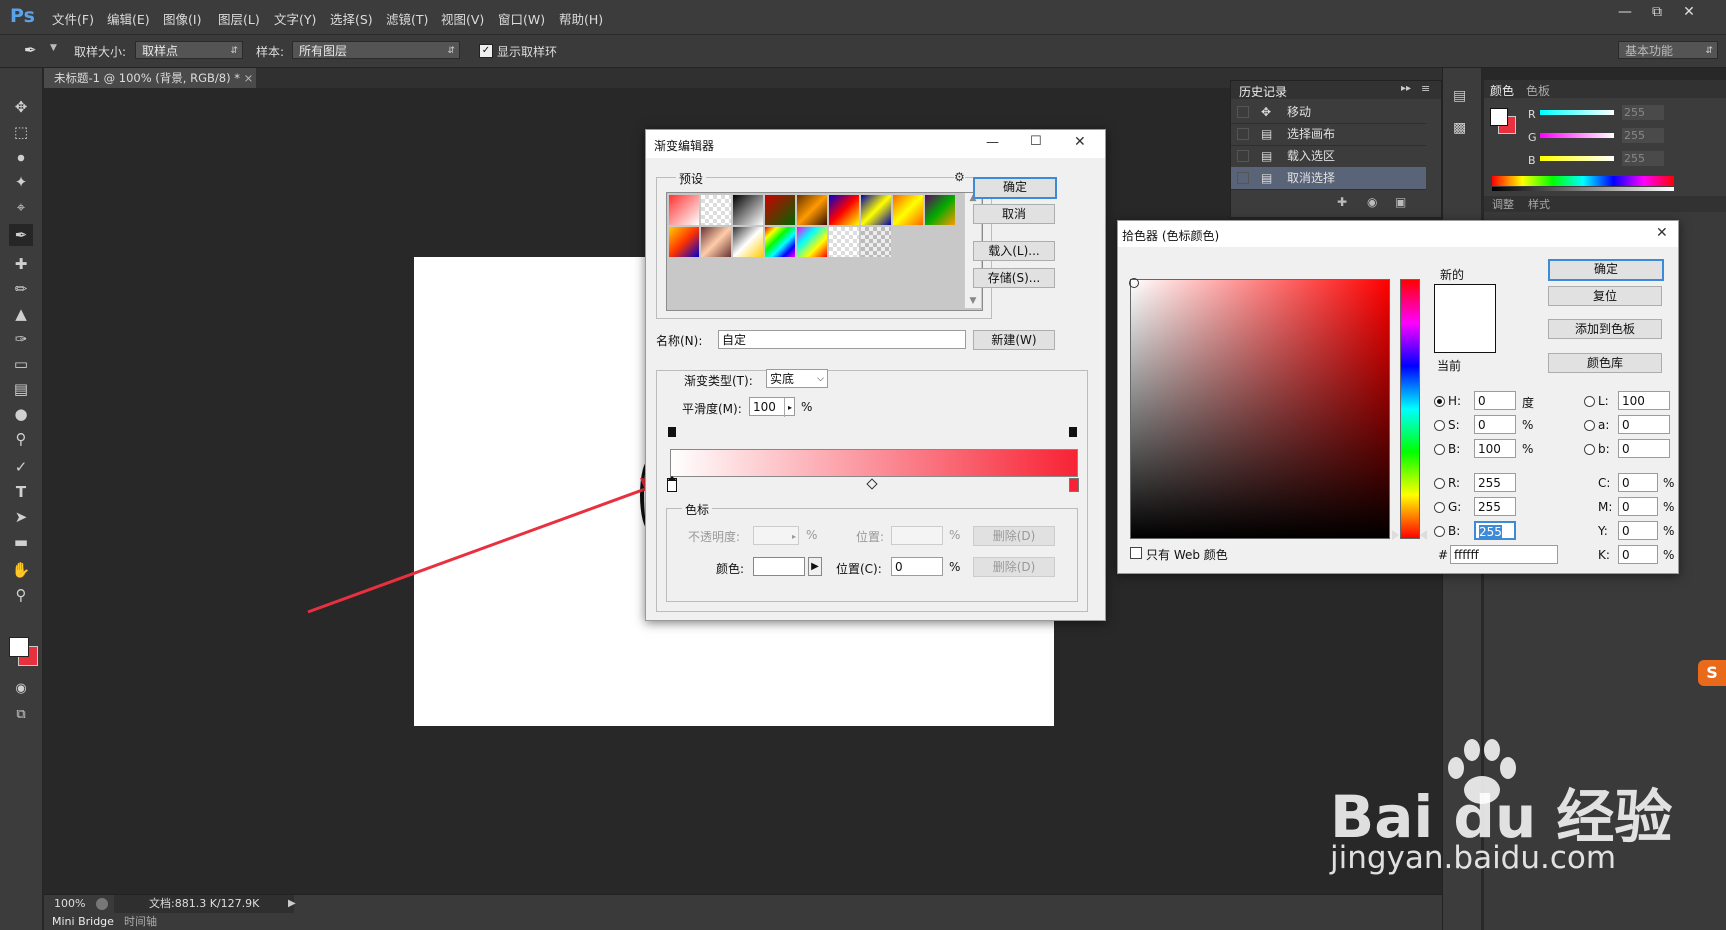  Describe the element at coordinates (1073, 432) in the screenshot. I see `opacity-stop-right` at that location.